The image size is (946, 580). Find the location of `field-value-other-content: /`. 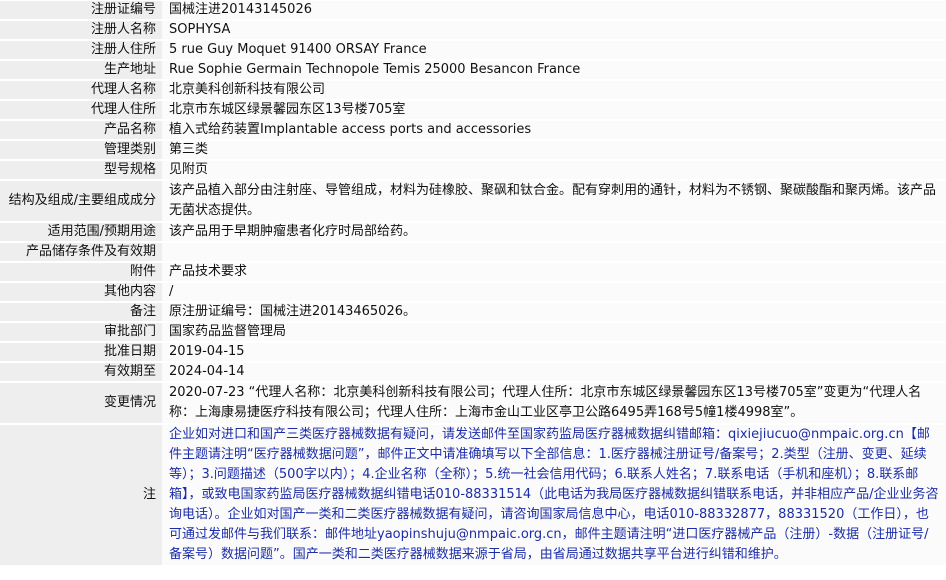

field-value-other-content: / is located at coordinates (554, 292).